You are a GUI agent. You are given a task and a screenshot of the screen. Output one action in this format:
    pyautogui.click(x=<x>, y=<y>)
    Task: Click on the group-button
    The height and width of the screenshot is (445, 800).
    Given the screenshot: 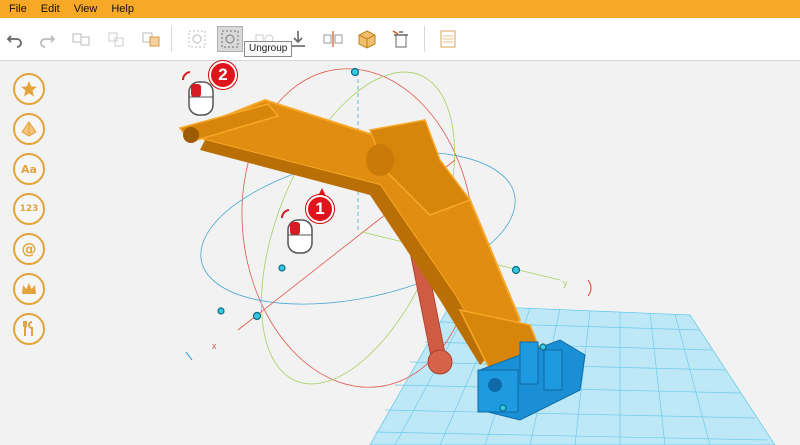 What is the action you would take?
    pyautogui.click(x=197, y=39)
    